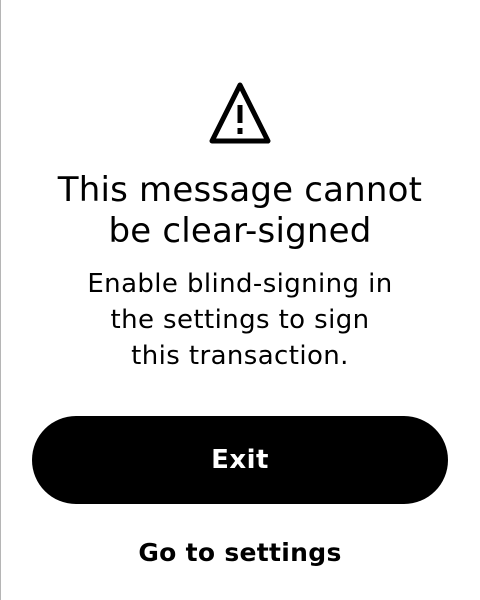  Describe the element at coordinates (240, 190) in the screenshot. I see `warning-title-line-1: This message cannot` at that location.